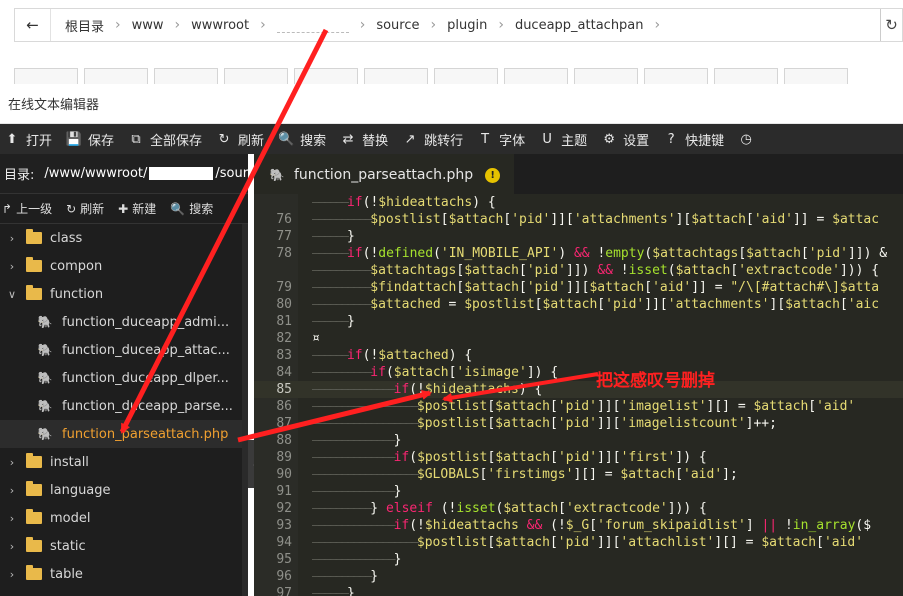  Describe the element at coordinates (137, 208) in the screenshot. I see `sidebar-action-plus: ✚ 新建` at that location.